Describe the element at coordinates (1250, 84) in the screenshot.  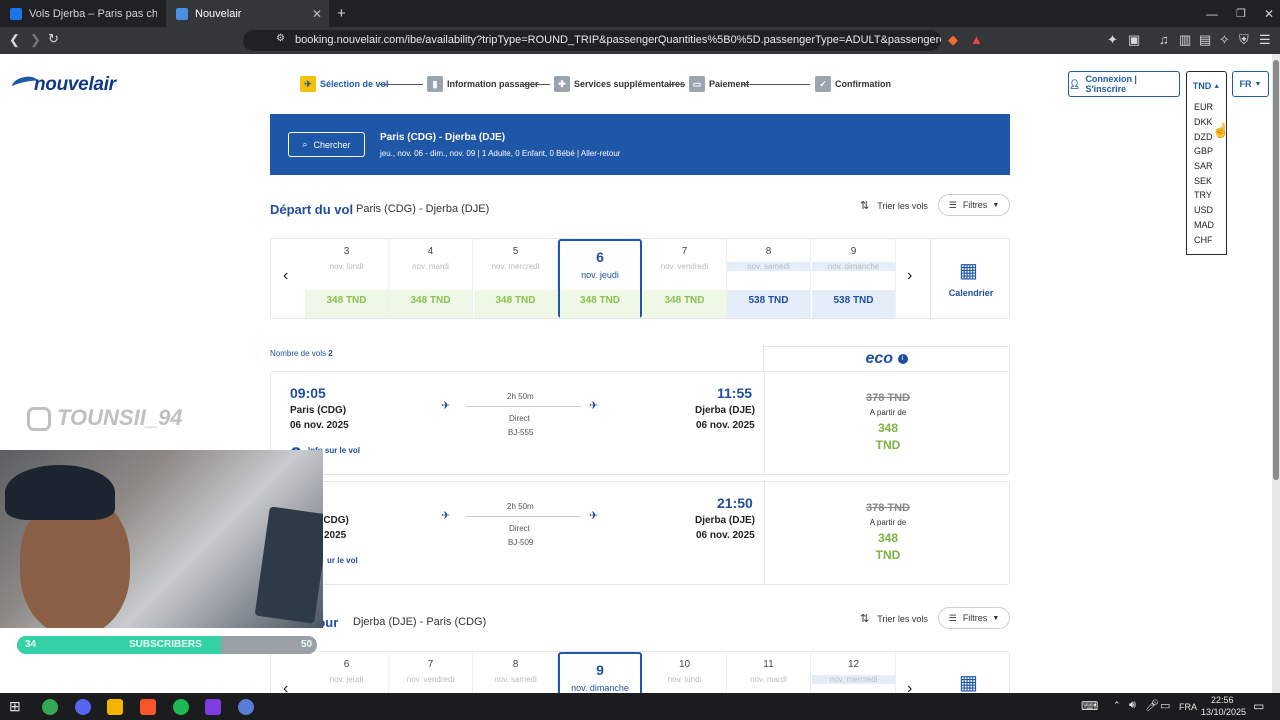
I see `language-select: FR ▼` at that location.